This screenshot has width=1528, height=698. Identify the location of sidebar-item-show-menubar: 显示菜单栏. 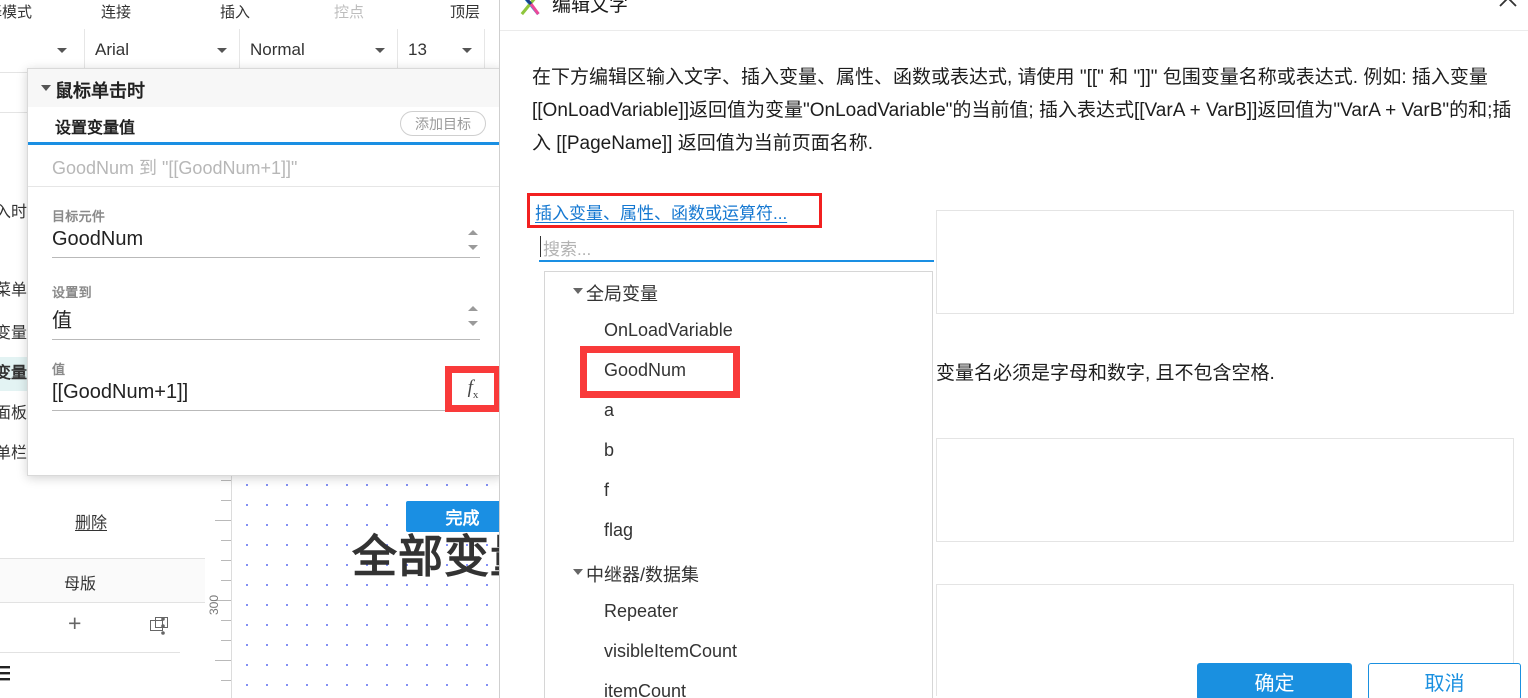
(14, 454).